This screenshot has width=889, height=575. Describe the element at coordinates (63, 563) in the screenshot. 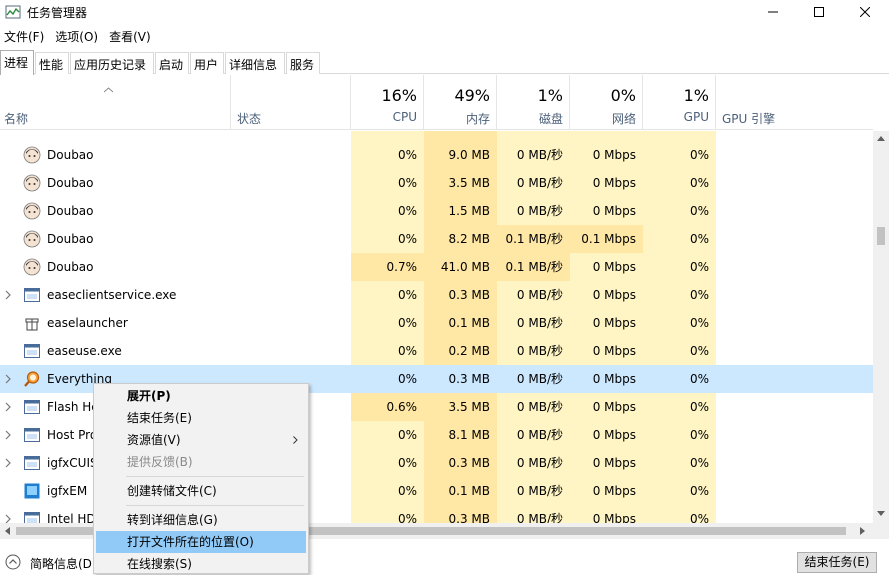

I see `less-details-link: 简略信息(D)` at that location.